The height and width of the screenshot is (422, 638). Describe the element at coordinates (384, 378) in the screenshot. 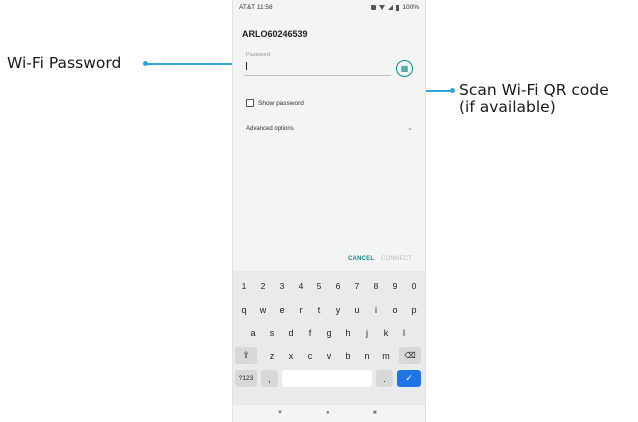

I see `period-key: .` at that location.